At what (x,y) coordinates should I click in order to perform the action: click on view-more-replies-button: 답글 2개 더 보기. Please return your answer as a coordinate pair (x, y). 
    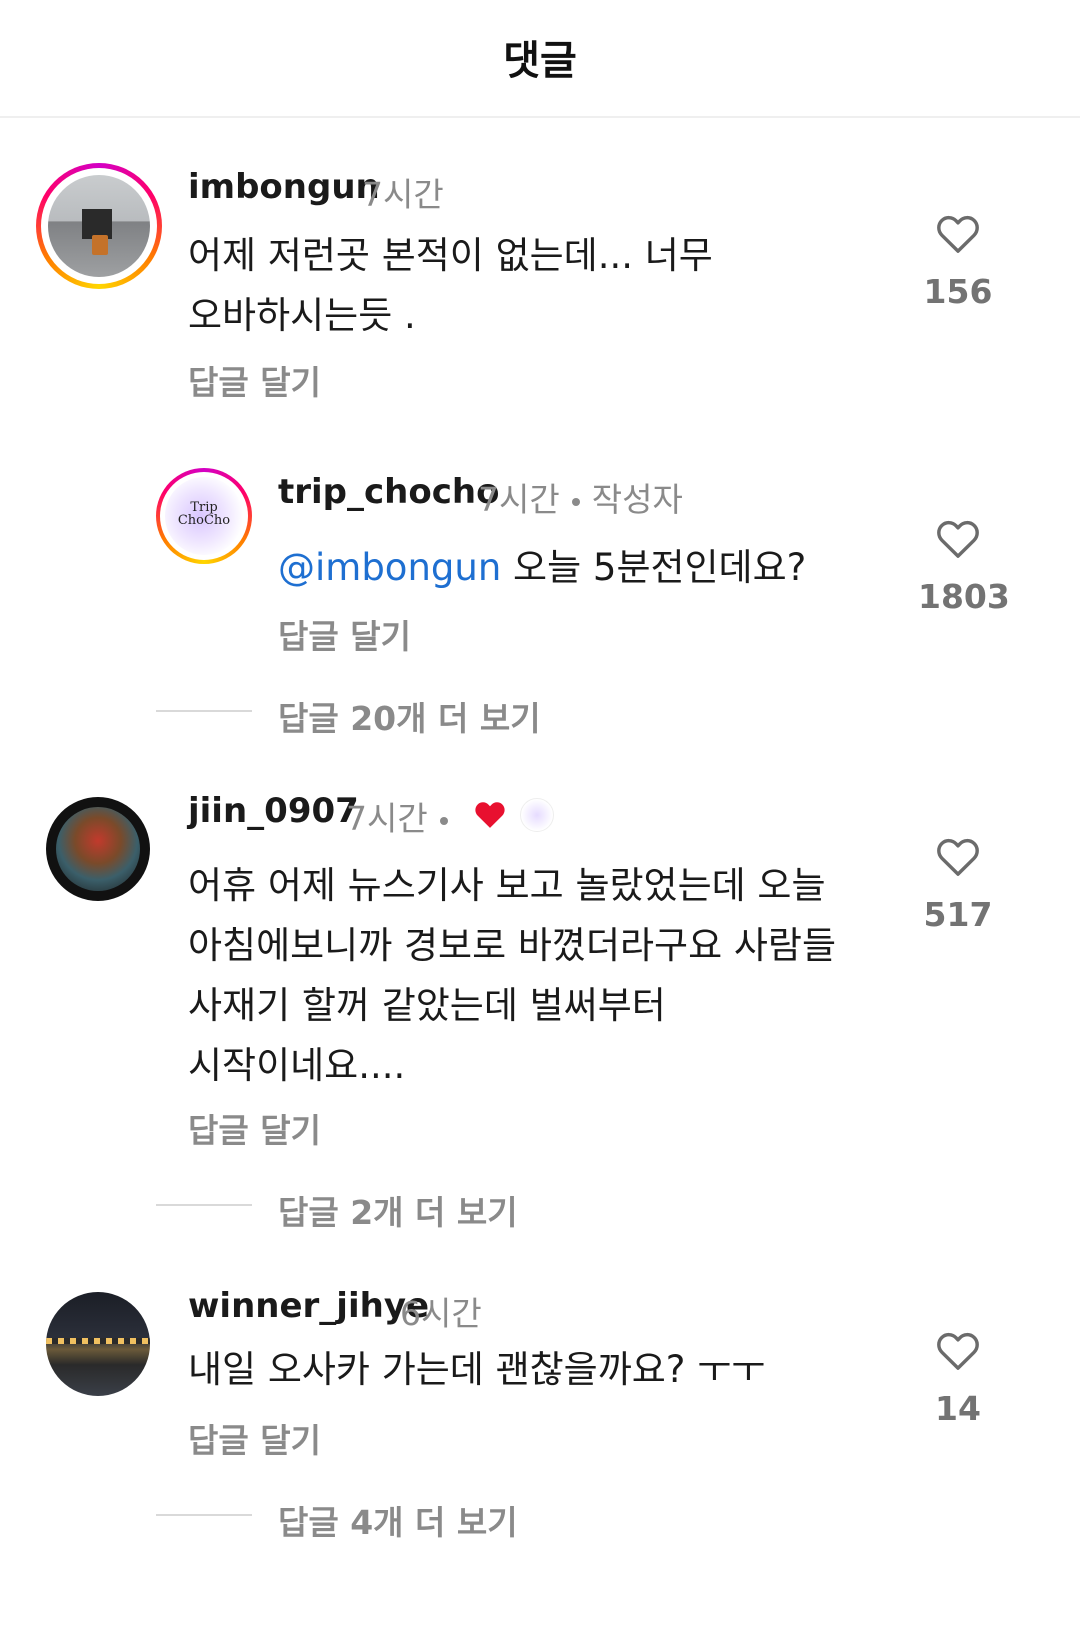
    Looking at the image, I should click on (398, 1210).